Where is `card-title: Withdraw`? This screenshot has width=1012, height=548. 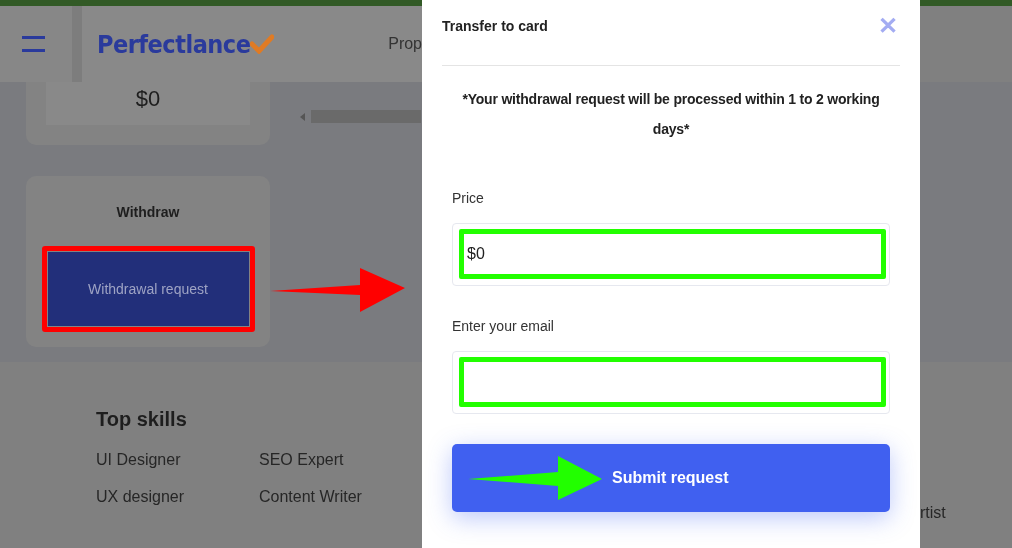 card-title: Withdraw is located at coordinates (148, 212).